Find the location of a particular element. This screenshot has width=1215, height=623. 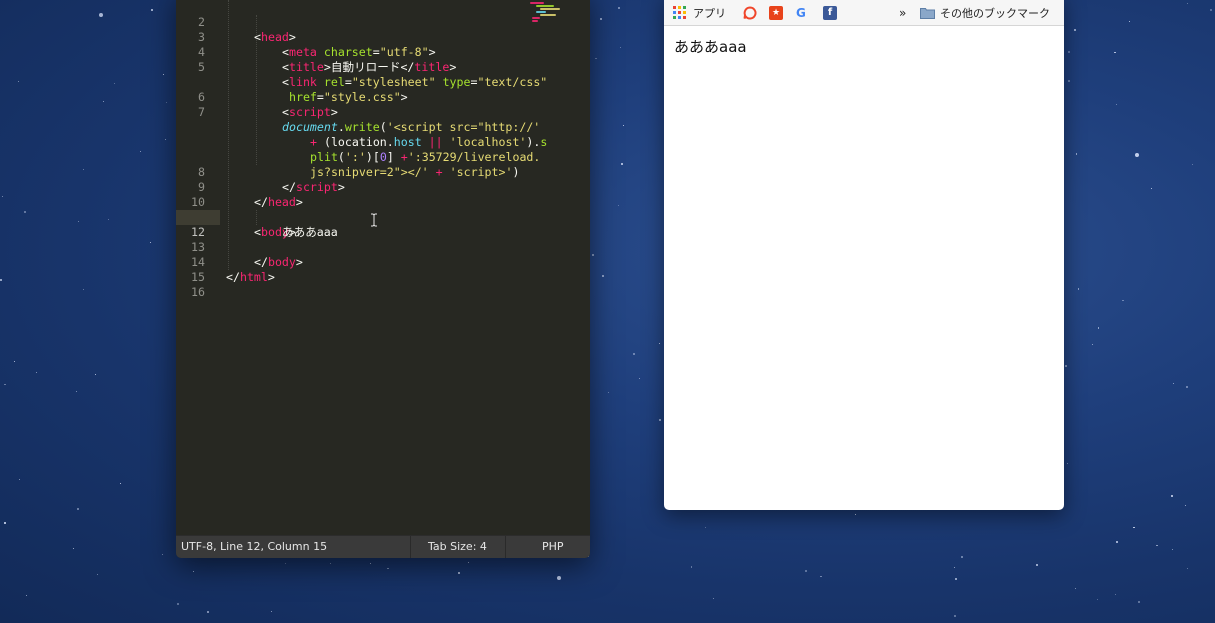

code-line: 4 <title>自動リロード</title> is located at coordinates (383, 52).